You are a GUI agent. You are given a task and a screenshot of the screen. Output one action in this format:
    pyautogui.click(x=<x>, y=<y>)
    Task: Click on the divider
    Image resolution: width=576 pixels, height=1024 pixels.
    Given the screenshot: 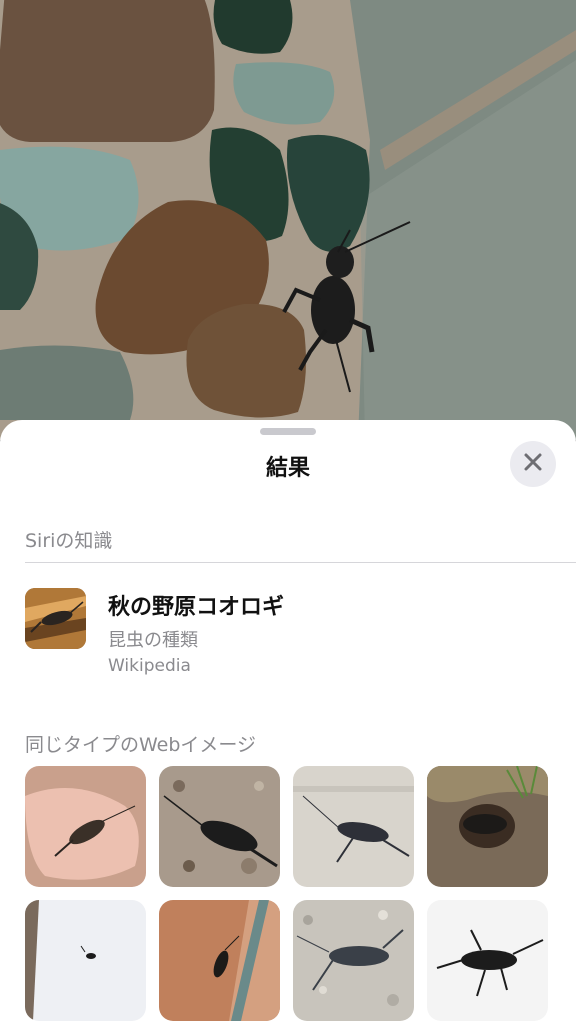 What is the action you would take?
    pyautogui.click(x=300, y=562)
    